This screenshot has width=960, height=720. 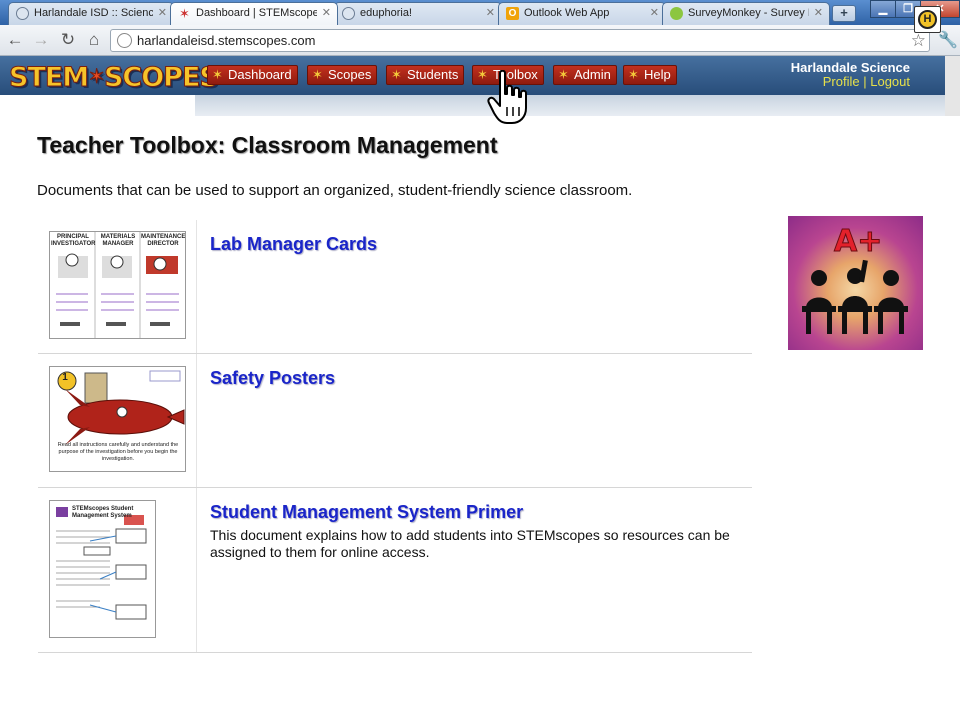 I want to click on new-tab-button: +, so click(x=844, y=13).